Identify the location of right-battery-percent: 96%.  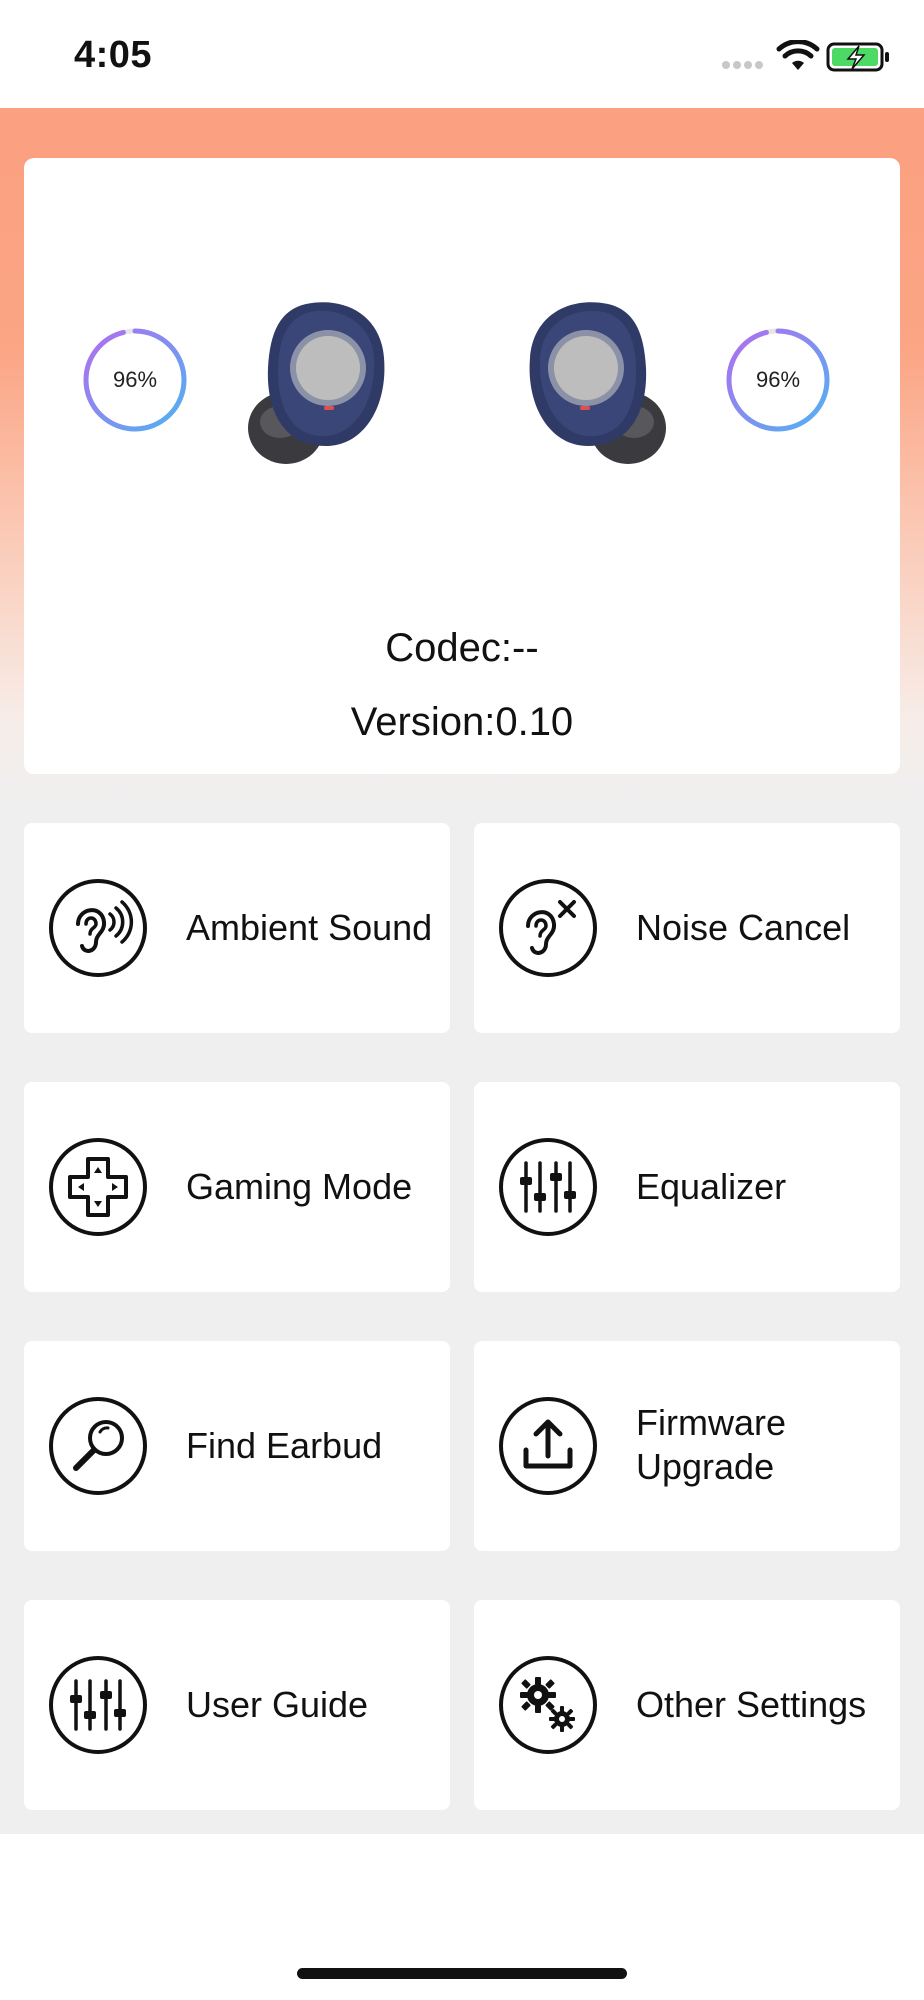
(778, 379).